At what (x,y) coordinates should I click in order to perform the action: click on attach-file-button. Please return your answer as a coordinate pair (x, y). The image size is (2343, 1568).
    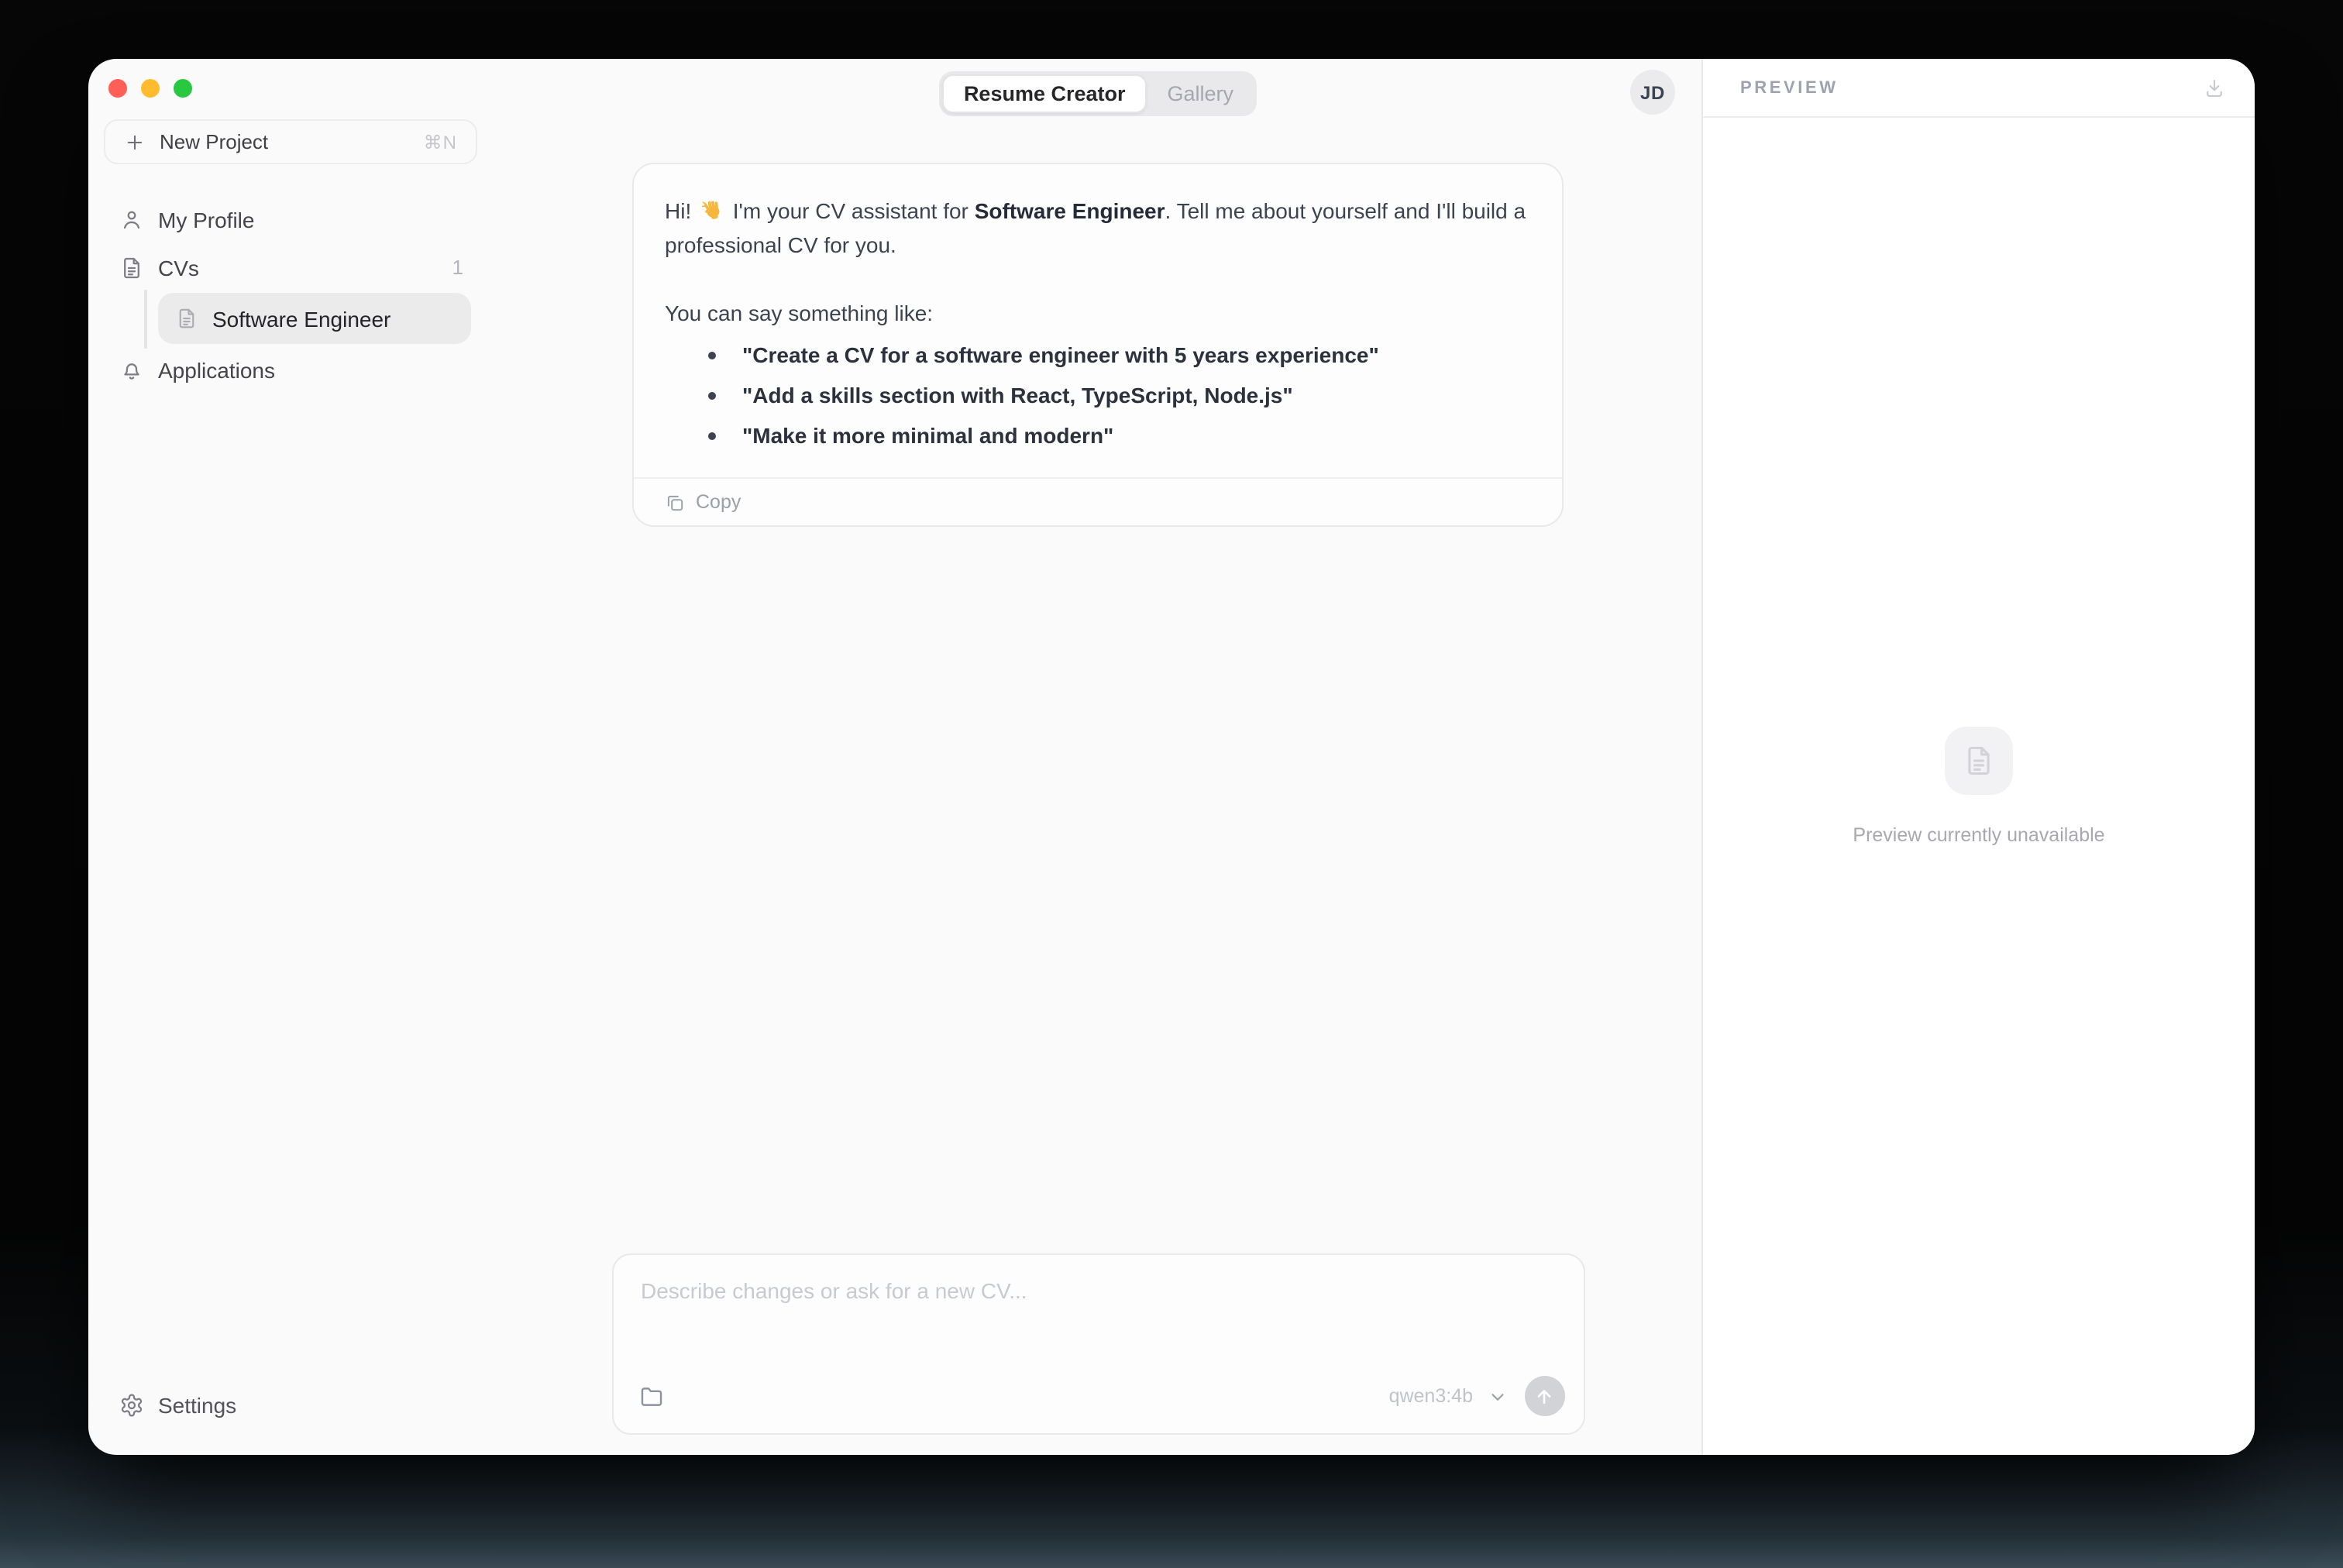
    Looking at the image, I should click on (651, 1396).